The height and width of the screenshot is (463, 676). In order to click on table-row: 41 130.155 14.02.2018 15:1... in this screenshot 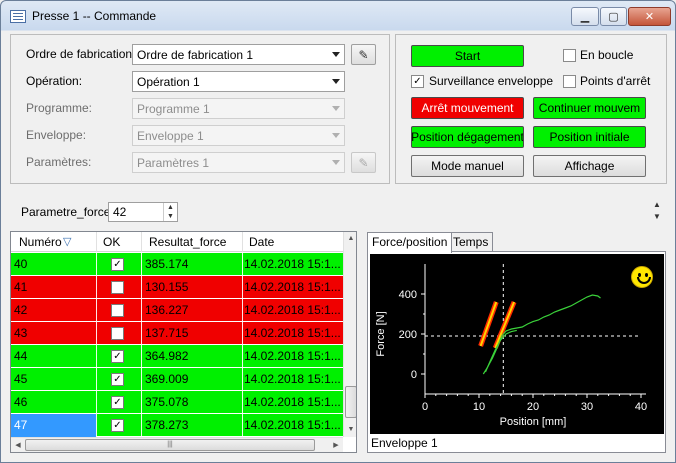, I will do `click(177, 287)`.